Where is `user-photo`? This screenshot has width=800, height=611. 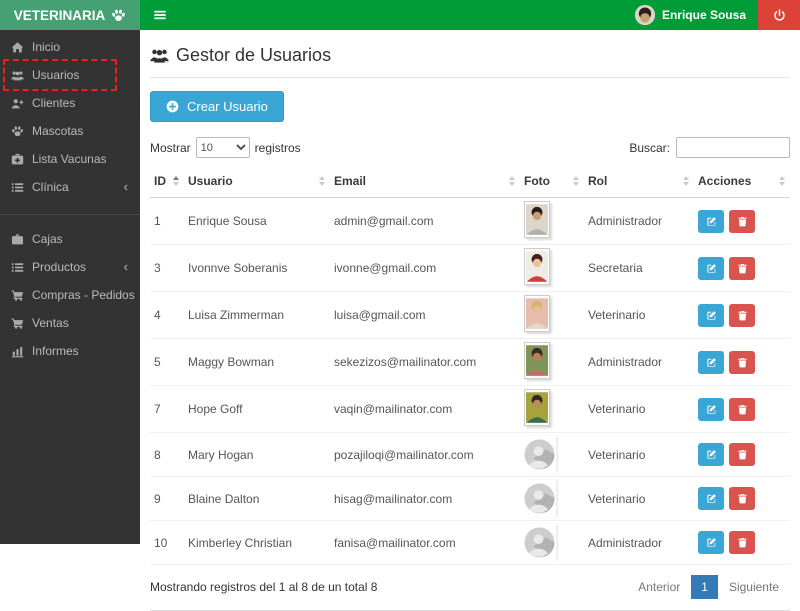 user-photo is located at coordinates (537, 407).